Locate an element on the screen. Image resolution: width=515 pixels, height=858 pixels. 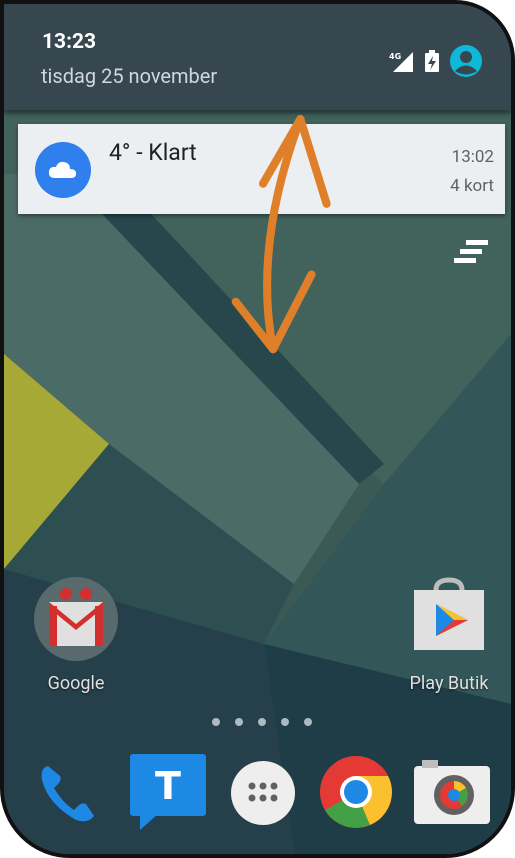
app-label: Play Butik is located at coordinates (449, 683).